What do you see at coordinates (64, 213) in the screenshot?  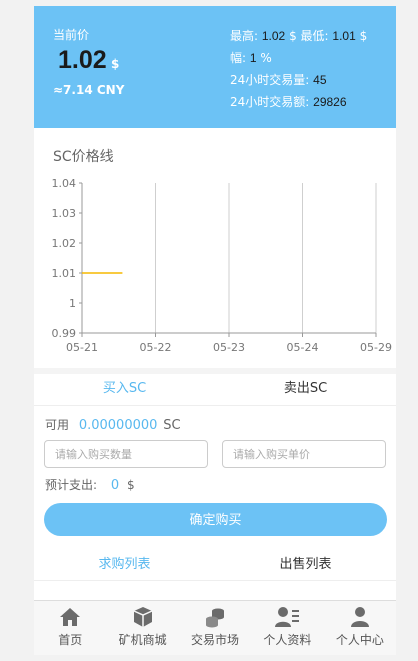 I see `y-tick-label: 1.03` at bounding box center [64, 213].